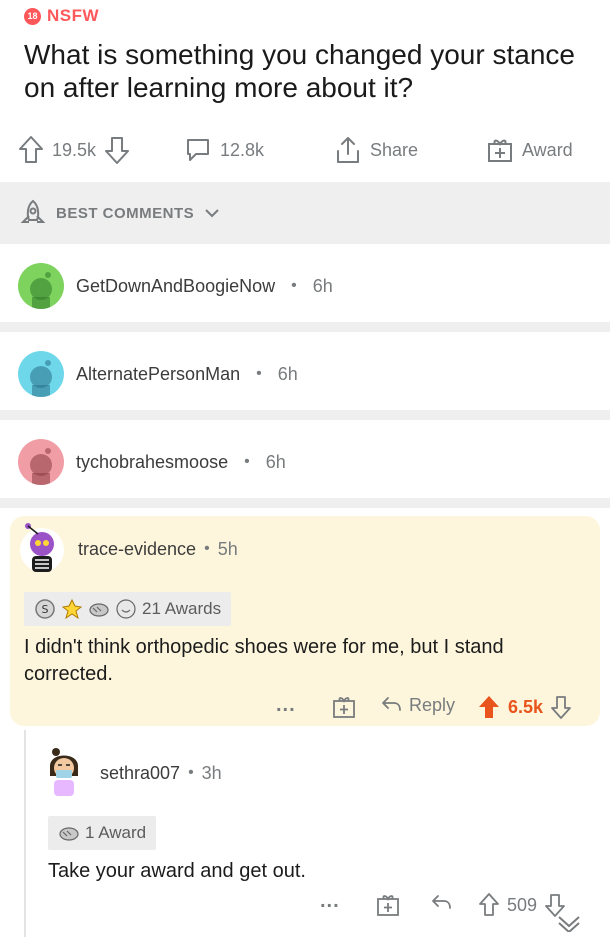  Describe the element at coordinates (305, 462) in the screenshot. I see `collapsed-comment: tychobrahesmoose • 6h` at that location.